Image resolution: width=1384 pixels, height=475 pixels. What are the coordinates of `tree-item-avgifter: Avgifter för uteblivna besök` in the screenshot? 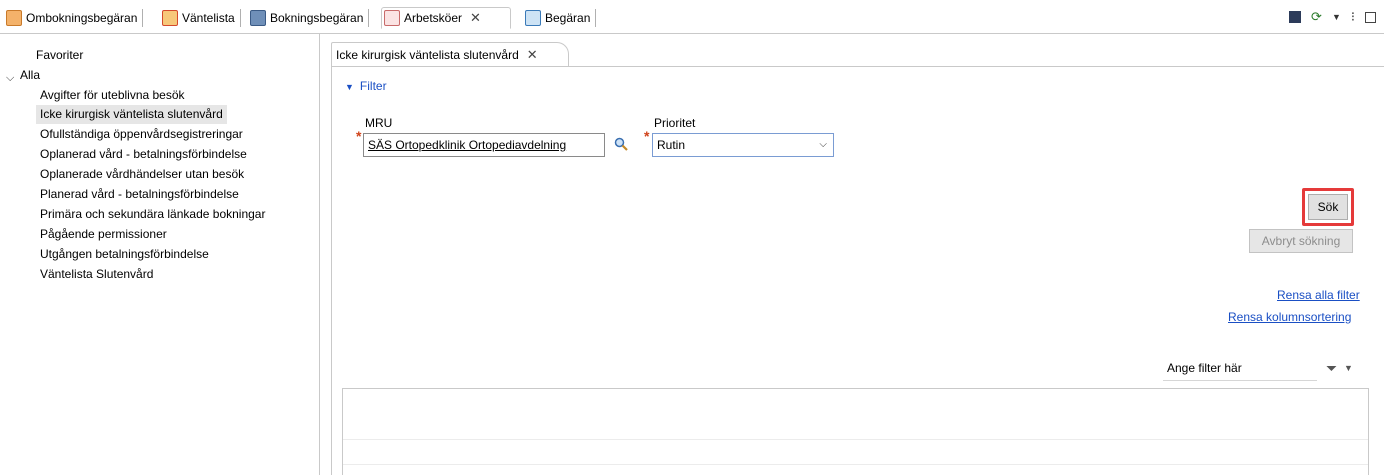 It's located at (112, 95).